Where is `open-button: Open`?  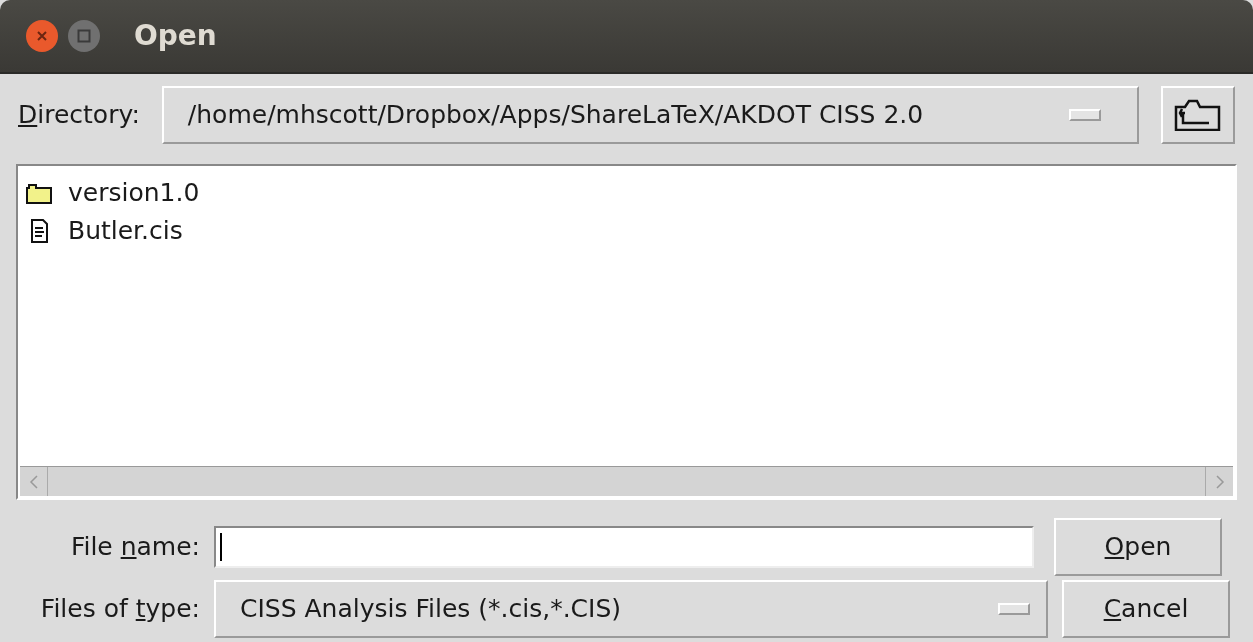
open-button: Open is located at coordinates (1138, 547).